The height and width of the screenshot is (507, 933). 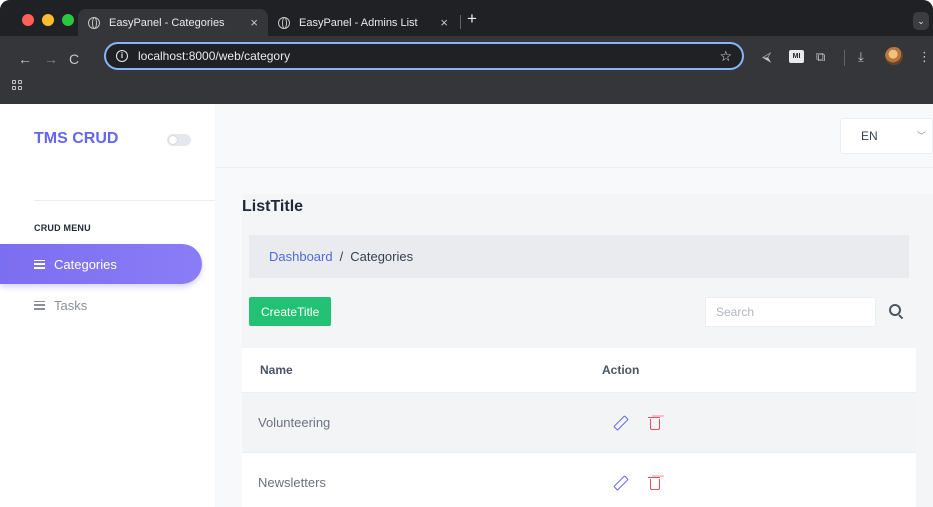 I want to click on address-bar: i localhost:8000/web/category ☆, so click(x=424, y=56).